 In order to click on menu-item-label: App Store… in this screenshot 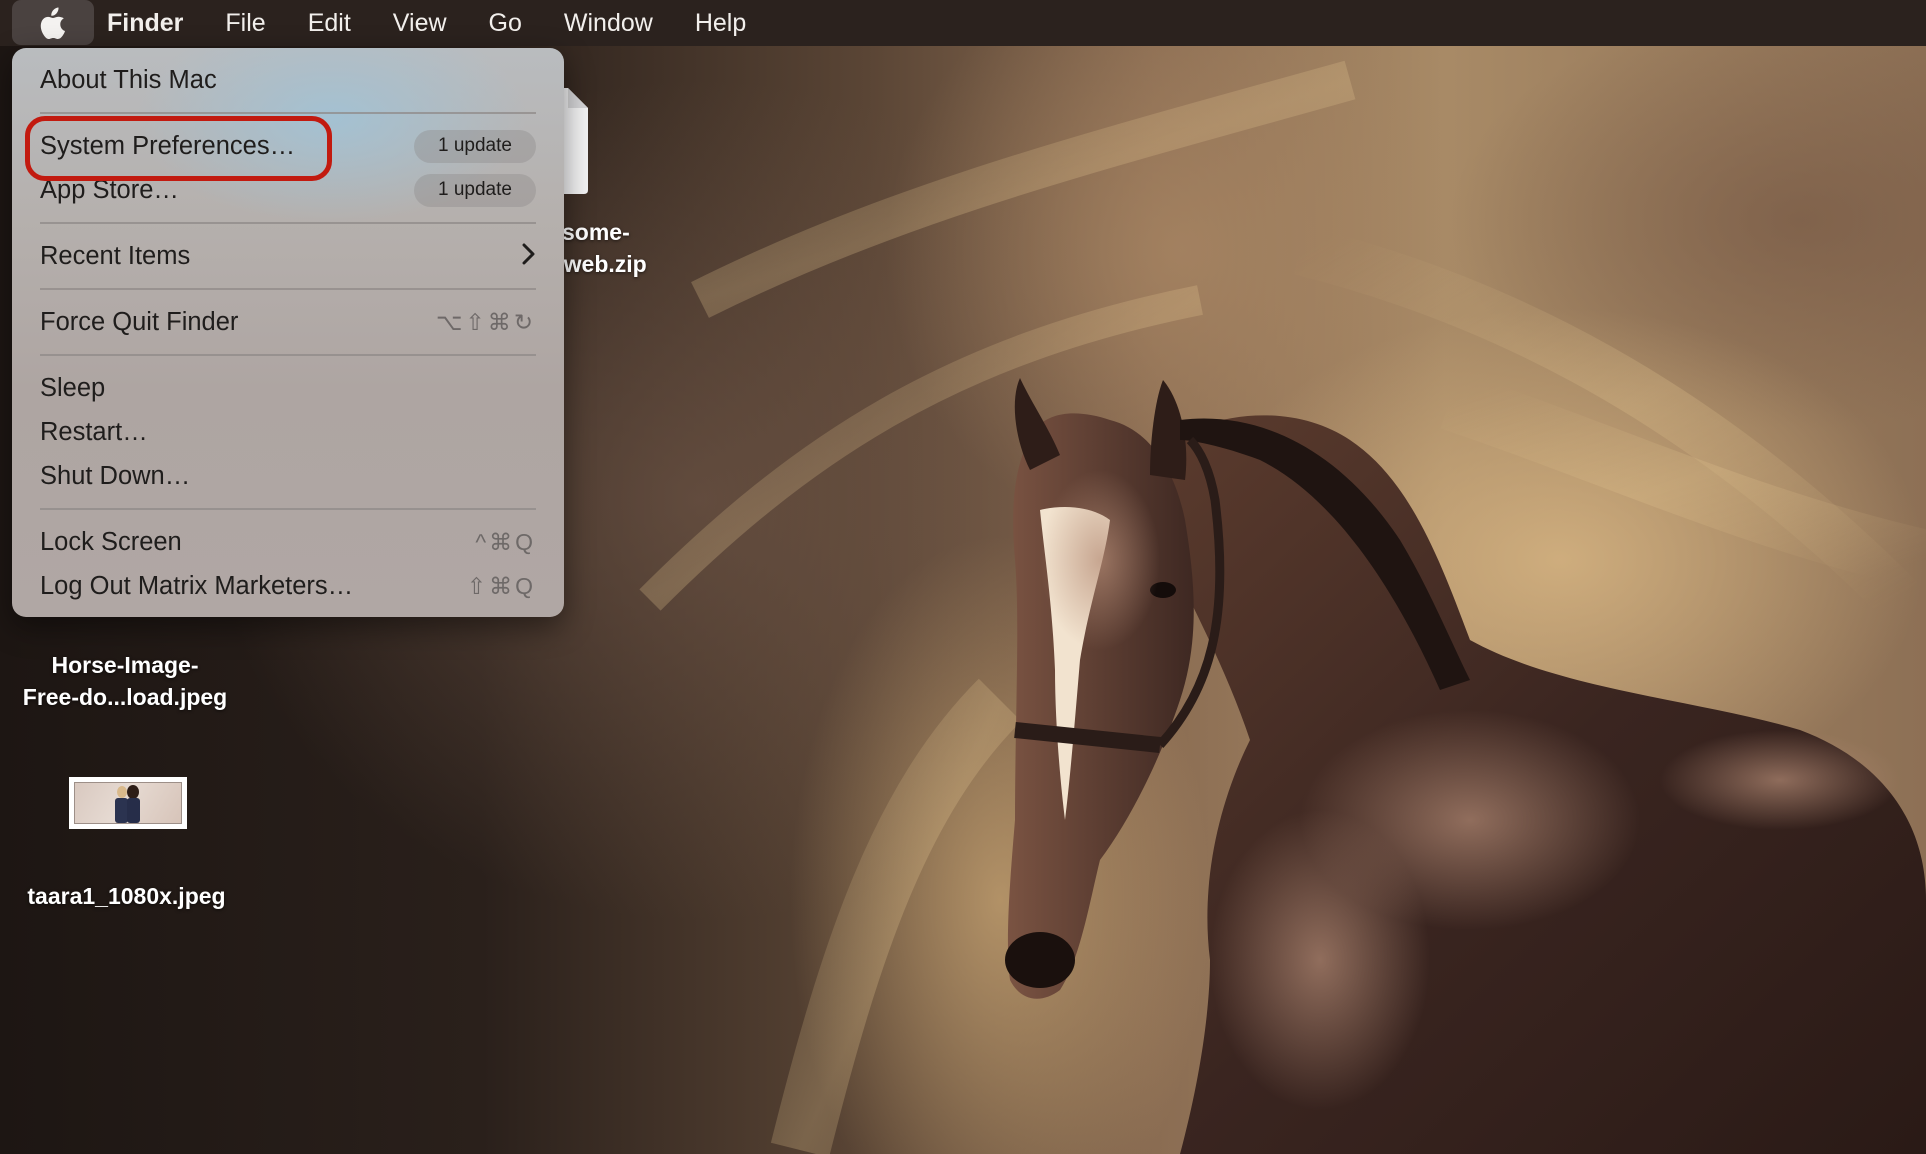, I will do `click(109, 189)`.